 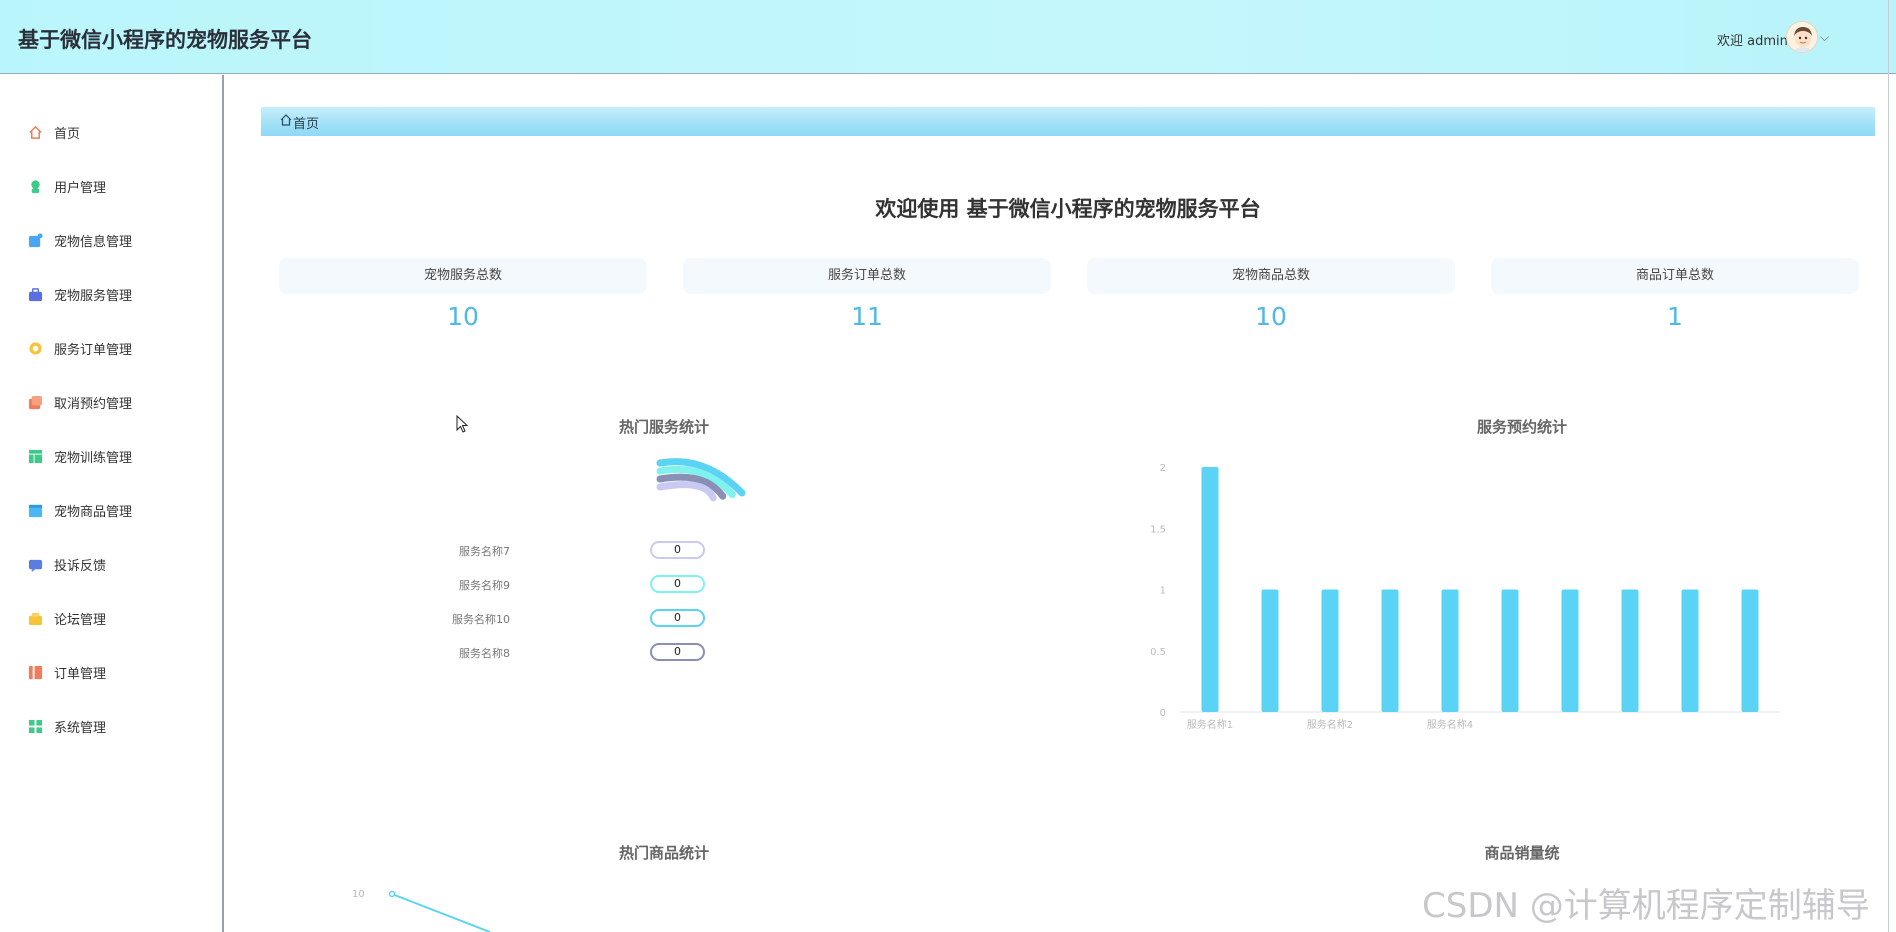 I want to click on service-order-icon, so click(x=35, y=348).